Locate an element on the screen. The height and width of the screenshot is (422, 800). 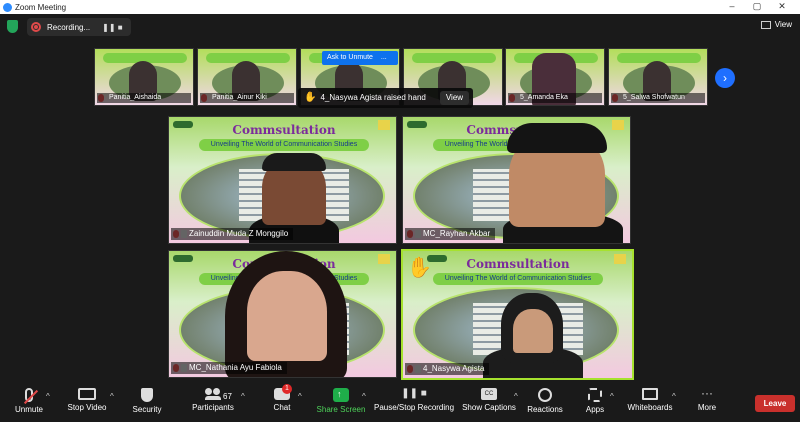
show-captions-button: CC Show Captions is located at coordinates (489, 400).